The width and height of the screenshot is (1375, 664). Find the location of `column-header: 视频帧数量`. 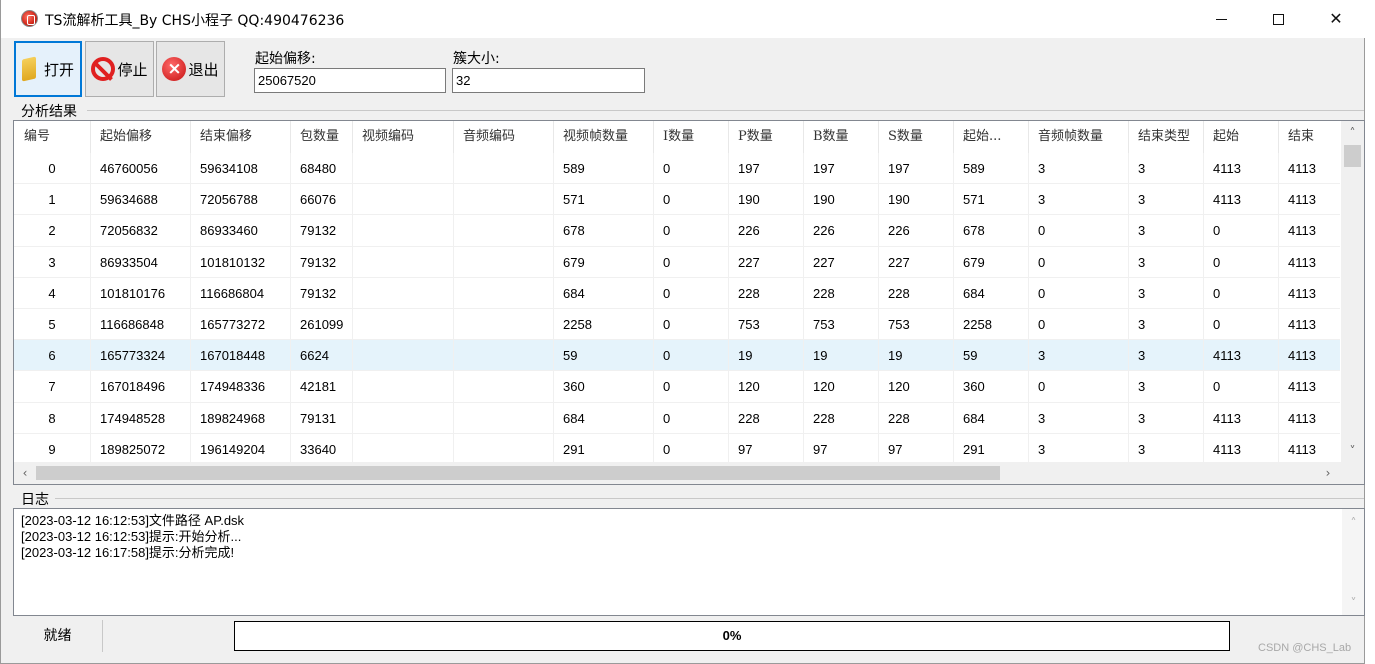

column-header: 视频帧数量 is located at coordinates (604, 137).